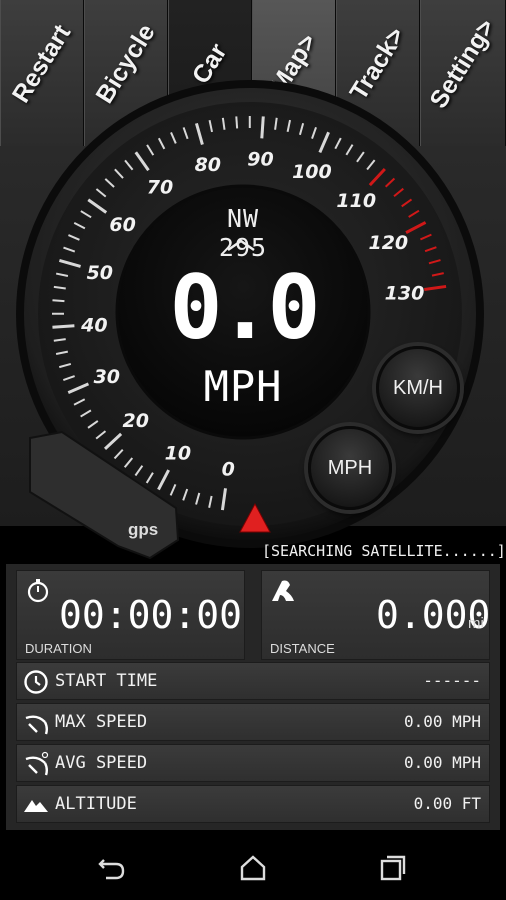 Image resolution: width=506 pixels, height=900 pixels. I want to click on gauge-tick-label: 70, so click(160, 188).